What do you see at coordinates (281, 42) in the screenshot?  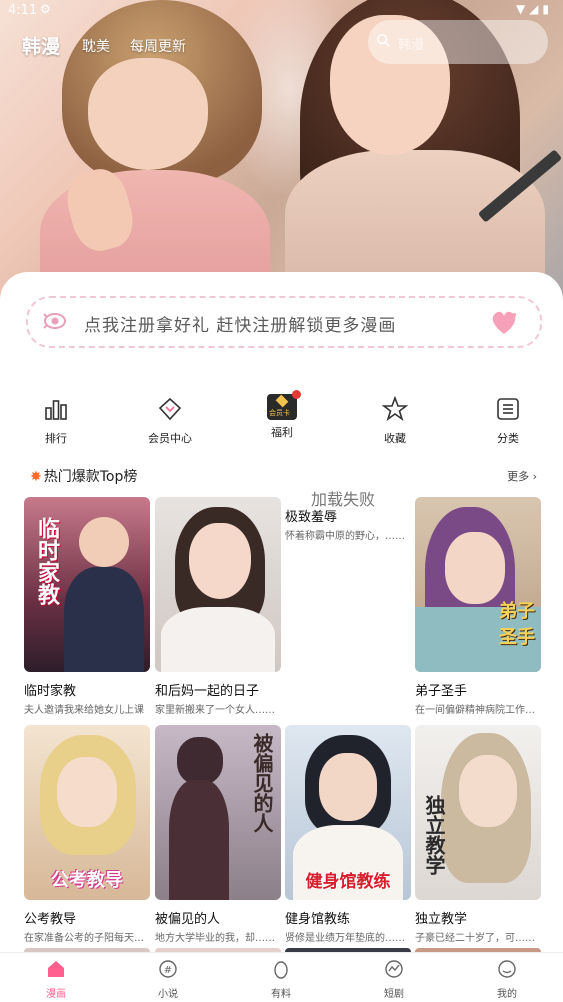 I see `top-nav: 韩漫 耽美 每周更新 韩漫` at bounding box center [281, 42].